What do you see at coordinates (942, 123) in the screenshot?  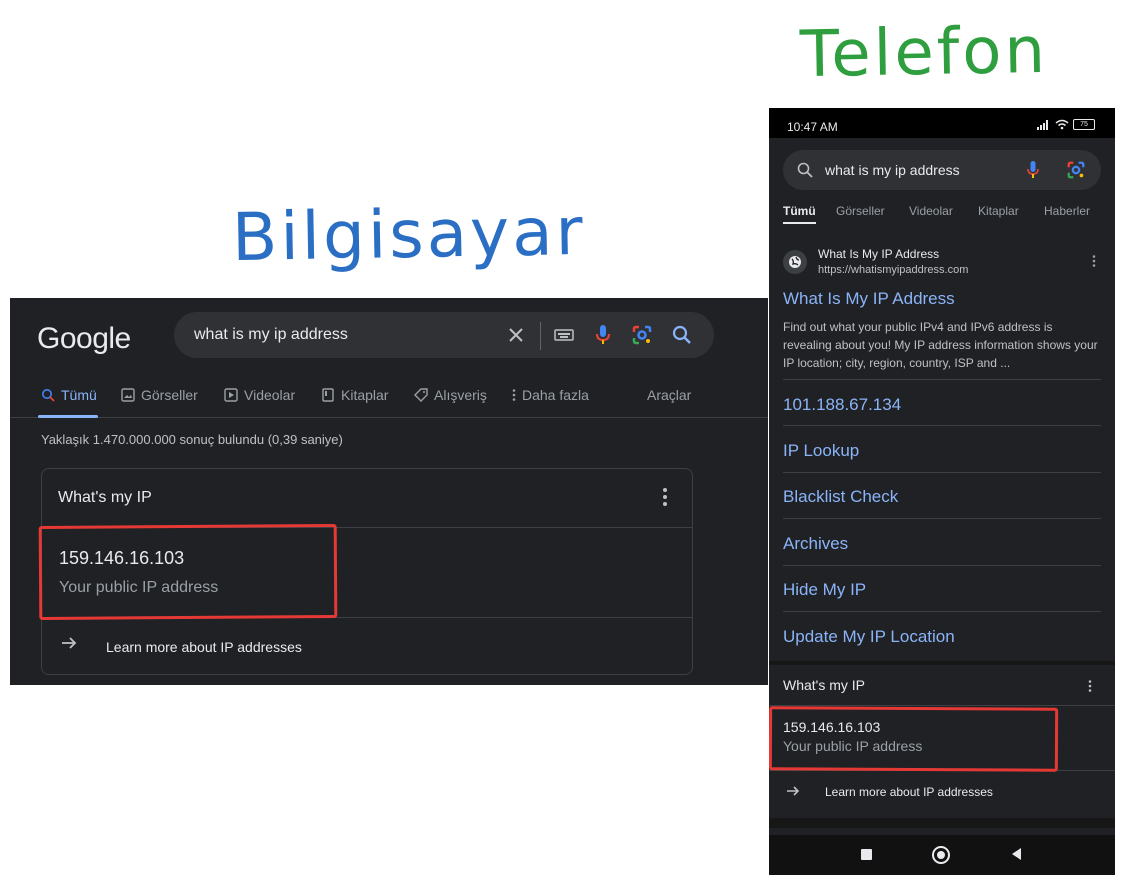 I see `status-bar: 10:47 AM 75` at bounding box center [942, 123].